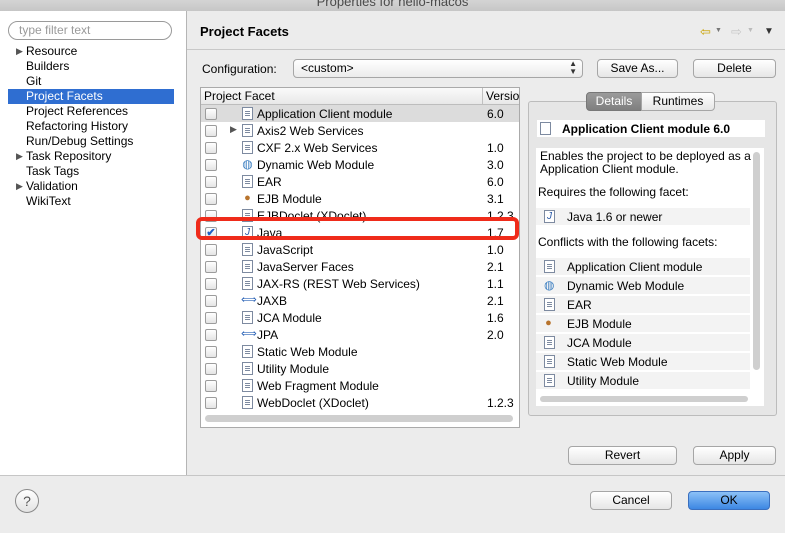 This screenshot has width=785, height=533. Describe the element at coordinates (91, 201) in the screenshot. I see `sidebar-item: WikiText` at that location.